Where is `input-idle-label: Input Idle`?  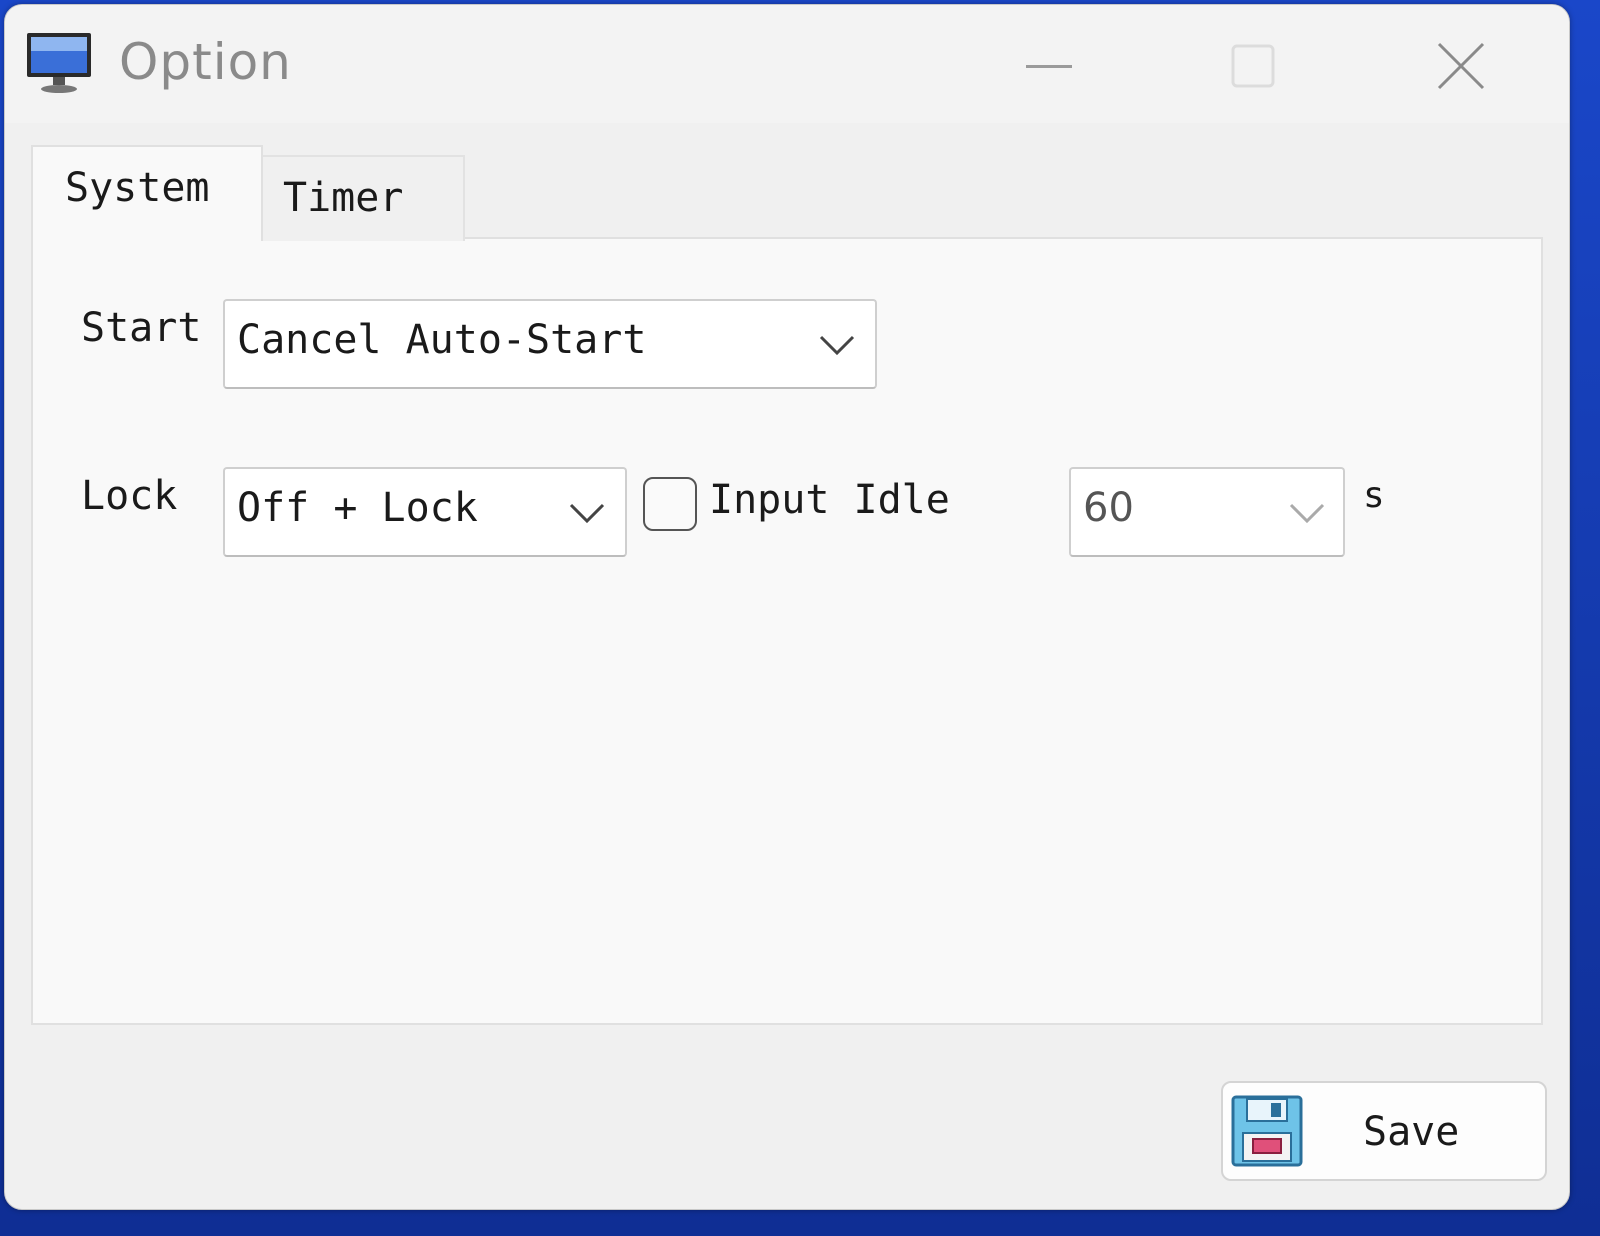 input-idle-label: Input Idle is located at coordinates (829, 500).